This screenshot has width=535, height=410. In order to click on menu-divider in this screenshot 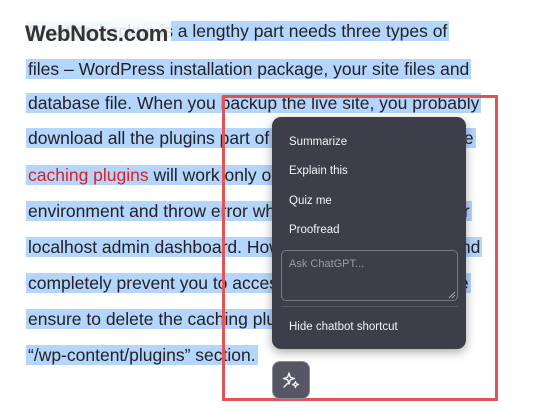, I will do `click(369, 306)`.